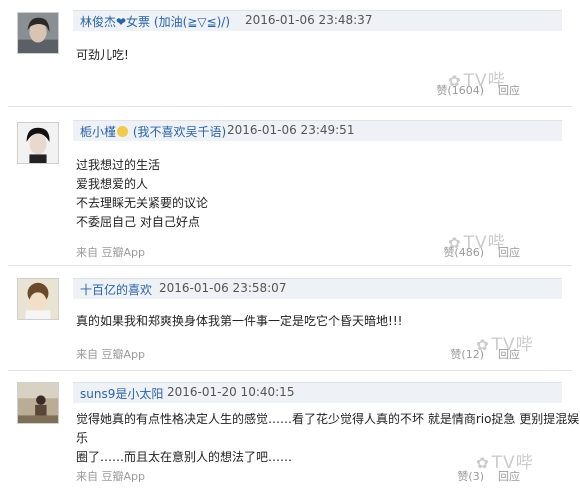  I want to click on timestamp: 2016-01-20 10:40:15, so click(231, 392).